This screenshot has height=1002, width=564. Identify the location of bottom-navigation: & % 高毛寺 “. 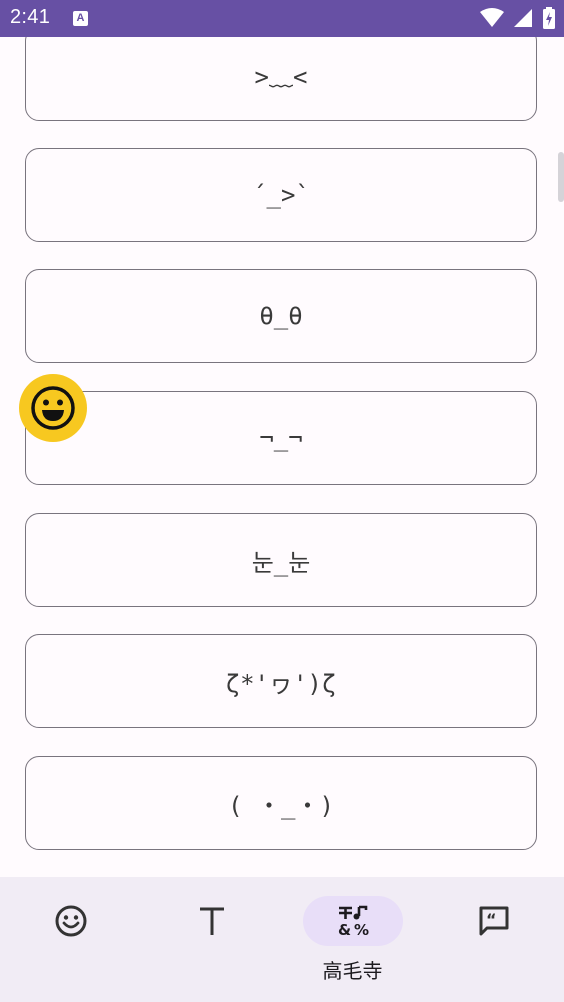
(282, 939).